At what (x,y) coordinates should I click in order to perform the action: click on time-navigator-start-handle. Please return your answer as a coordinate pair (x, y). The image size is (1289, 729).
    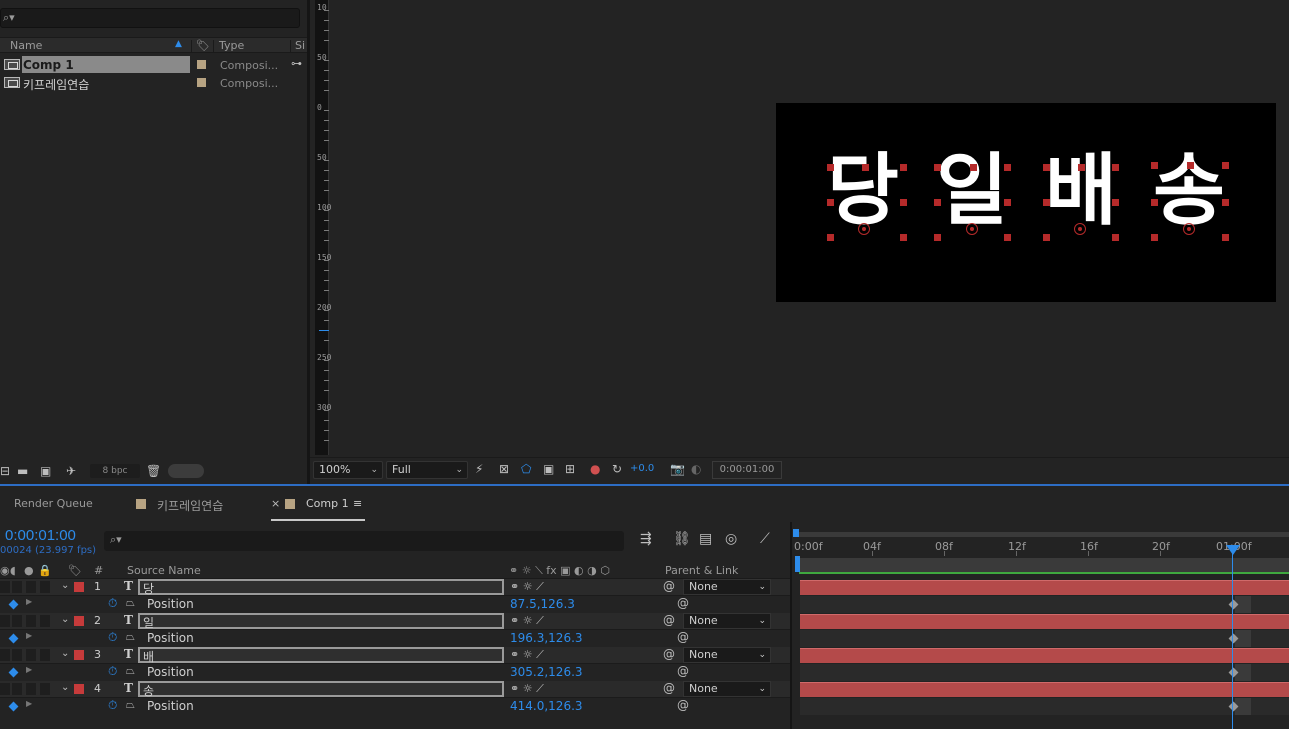
    Looking at the image, I should click on (796, 533).